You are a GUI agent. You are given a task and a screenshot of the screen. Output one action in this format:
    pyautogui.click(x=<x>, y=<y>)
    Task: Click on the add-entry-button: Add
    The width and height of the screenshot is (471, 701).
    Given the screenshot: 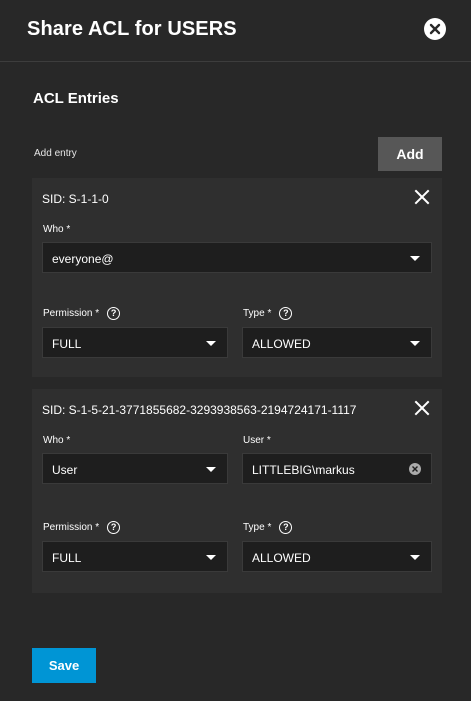 What is the action you would take?
    pyautogui.click(x=410, y=154)
    